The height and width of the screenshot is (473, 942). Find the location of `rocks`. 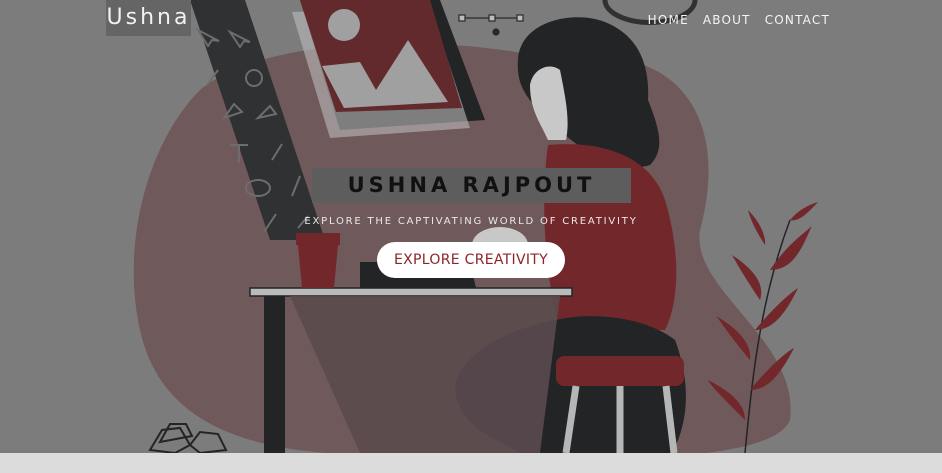

rocks is located at coordinates (188, 438).